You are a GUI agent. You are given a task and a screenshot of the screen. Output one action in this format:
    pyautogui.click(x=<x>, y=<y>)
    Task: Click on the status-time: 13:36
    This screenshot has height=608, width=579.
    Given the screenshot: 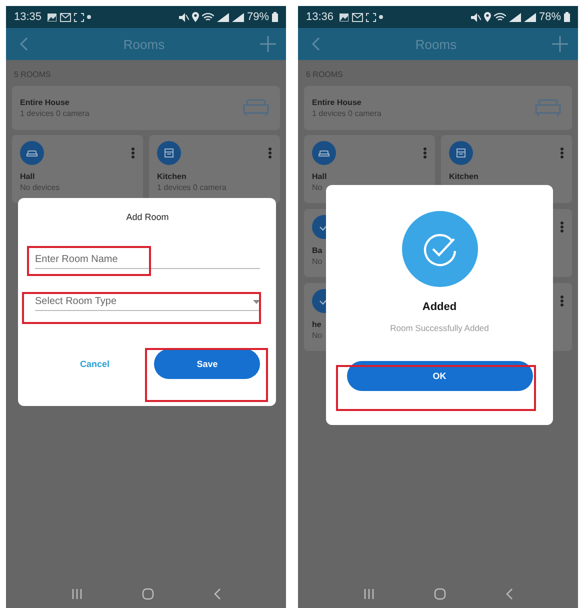 What is the action you would take?
    pyautogui.click(x=320, y=17)
    